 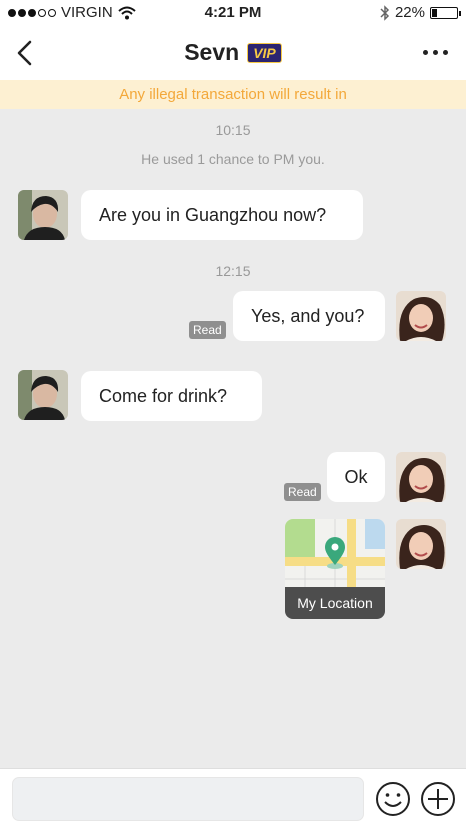 What do you see at coordinates (309, 316) in the screenshot?
I see `message-bubble: Yes, and you?` at bounding box center [309, 316].